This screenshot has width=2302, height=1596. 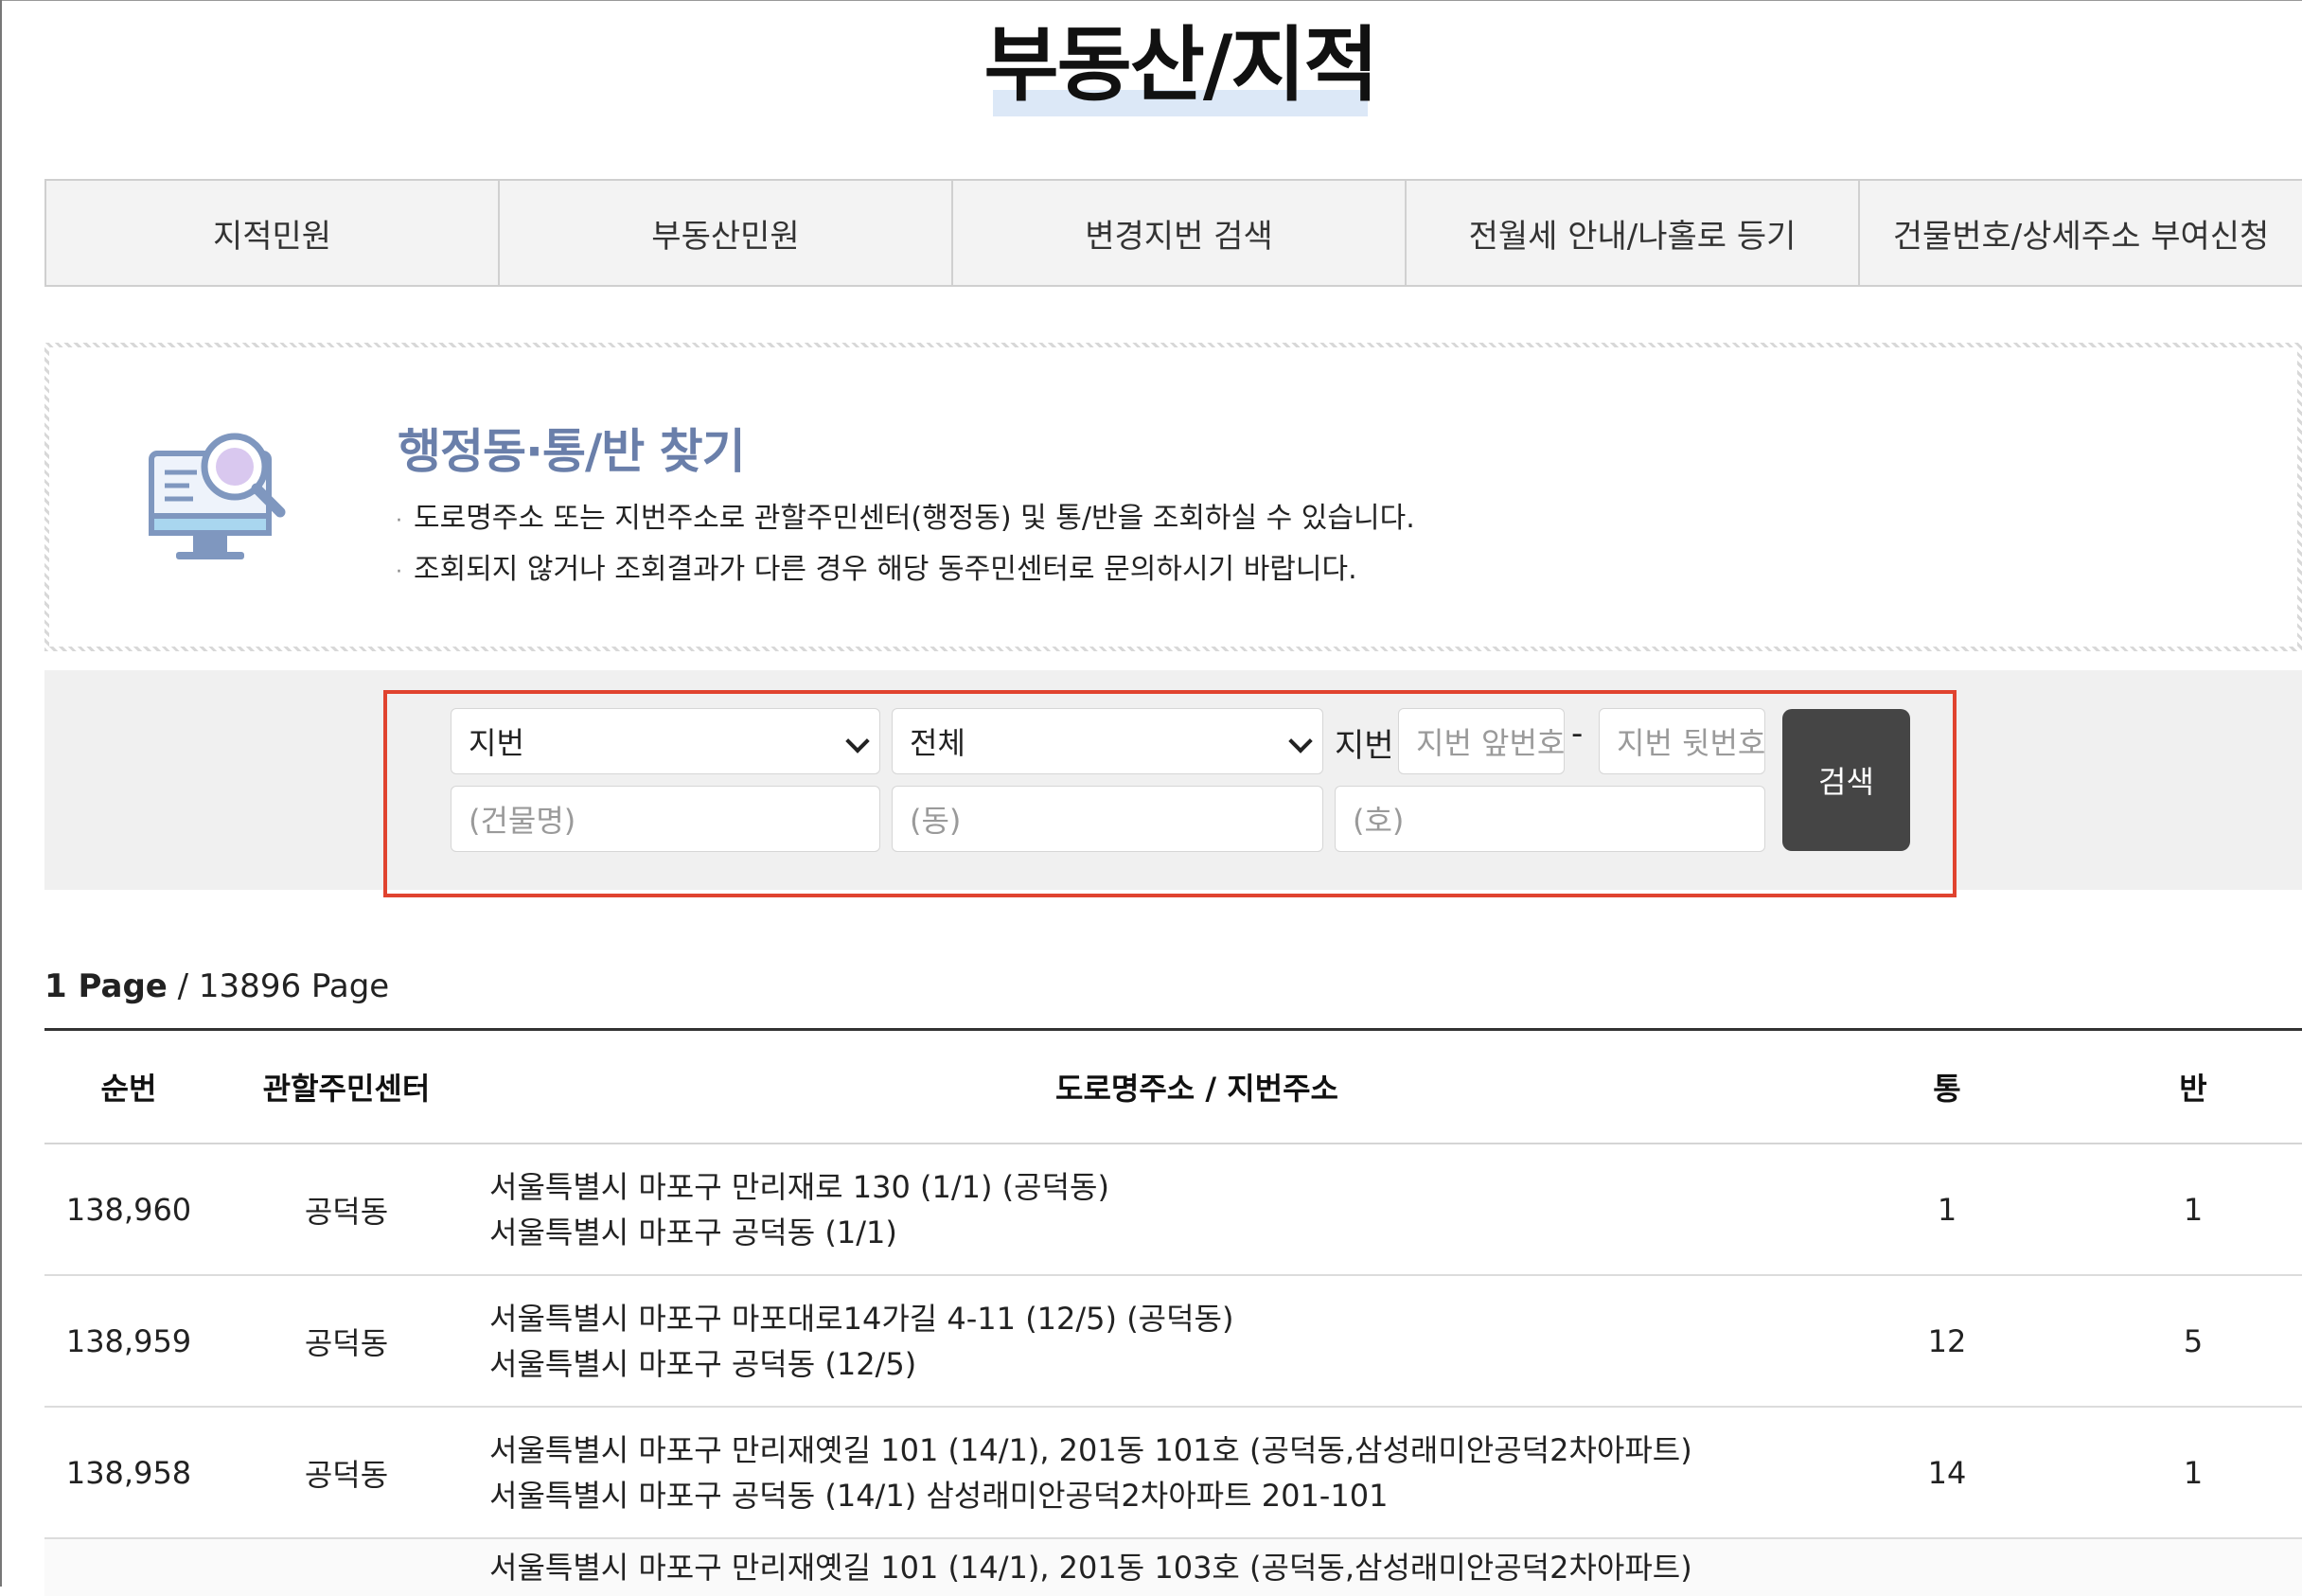 What do you see at coordinates (1682, 741) in the screenshot?
I see `jibun-sub-input: 지번 뒷번호` at bounding box center [1682, 741].